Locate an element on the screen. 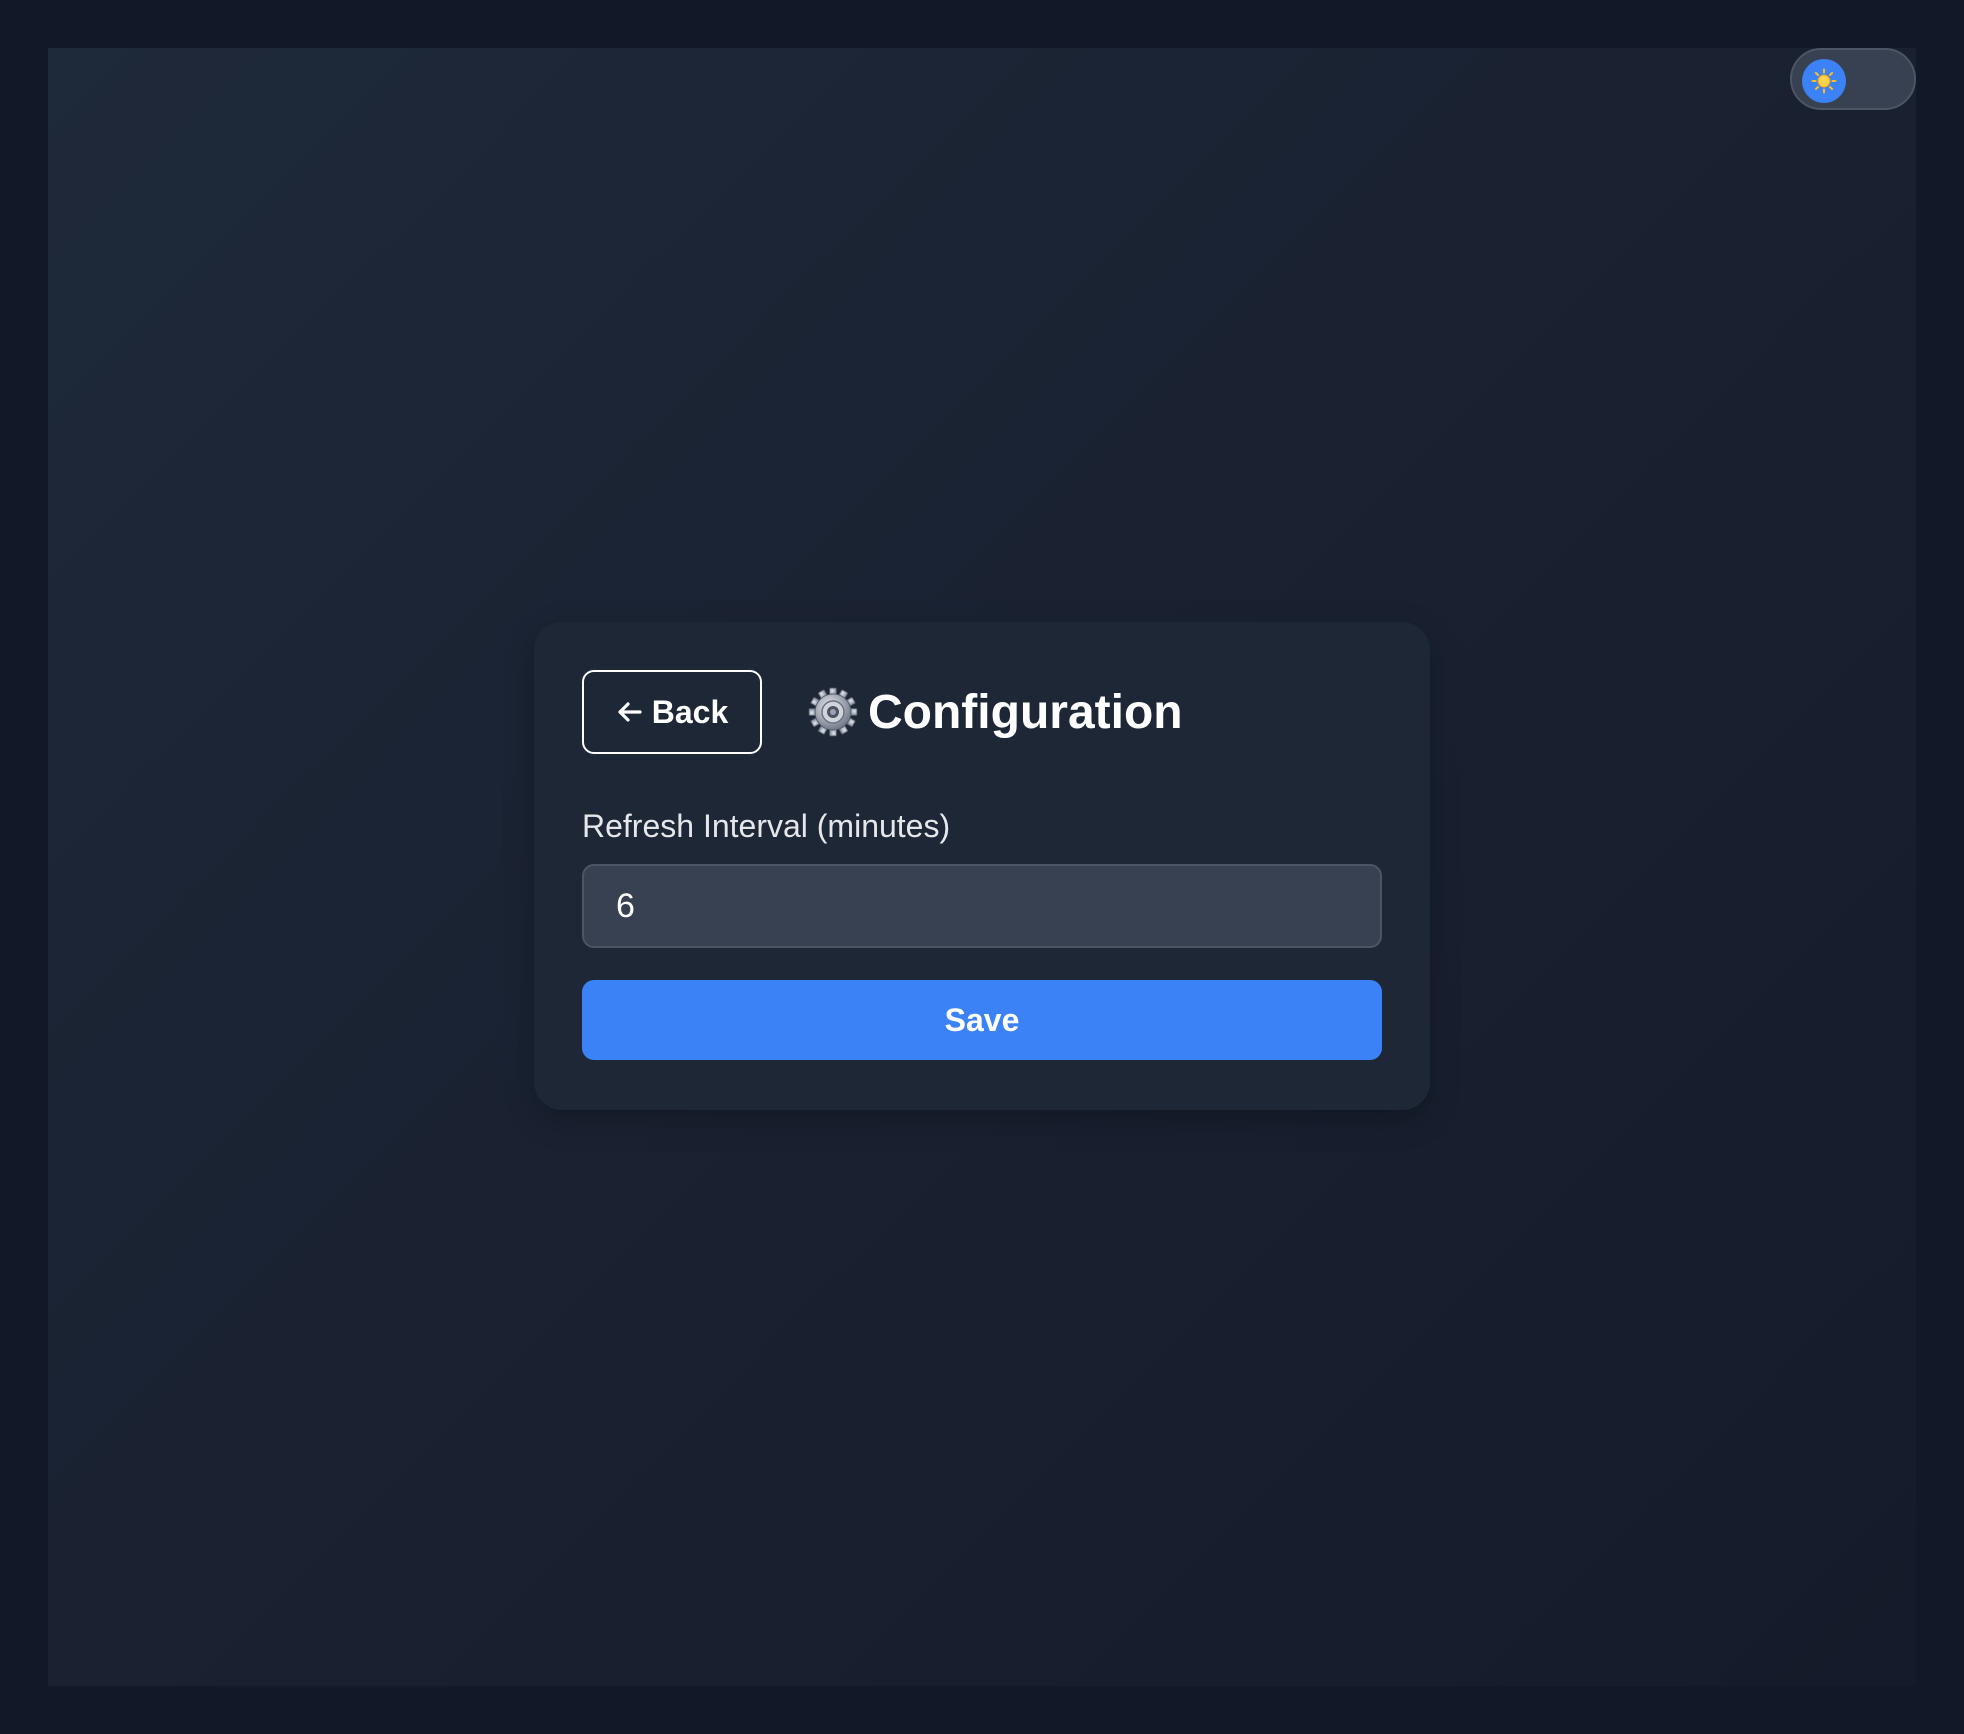  page-title-text: Configuration is located at coordinates (1025, 712).